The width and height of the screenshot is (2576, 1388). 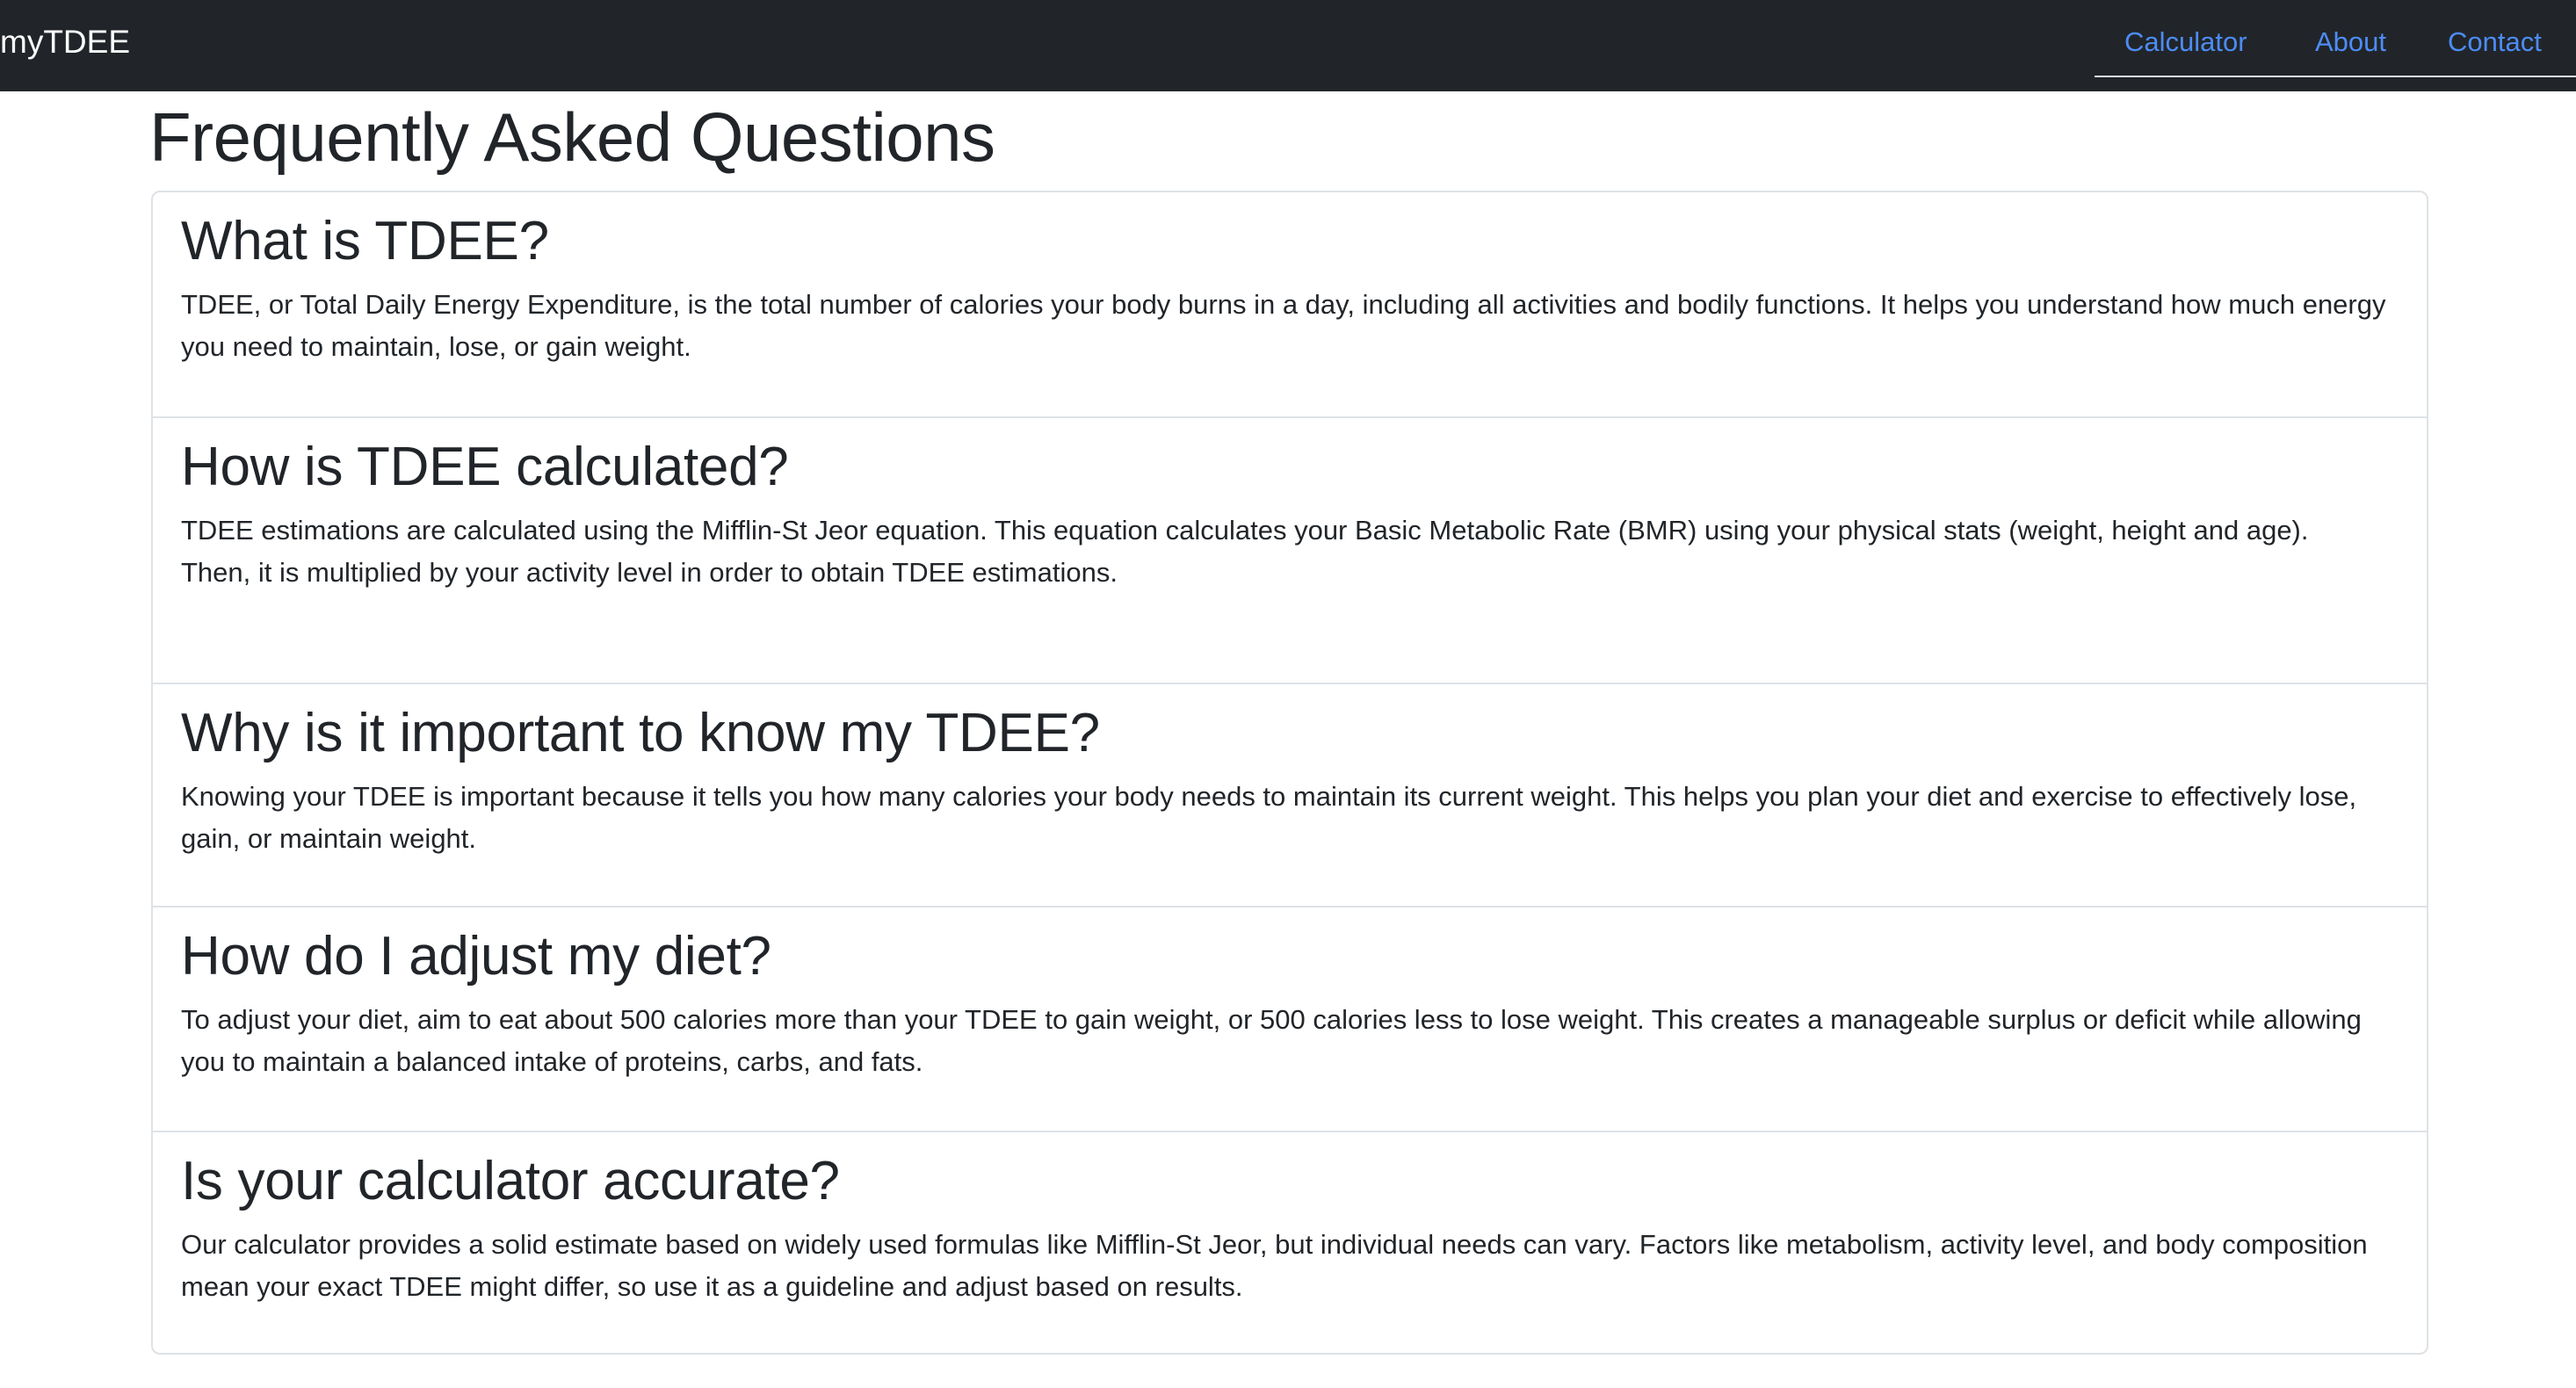 I want to click on nav-link-about: About, so click(x=2350, y=42).